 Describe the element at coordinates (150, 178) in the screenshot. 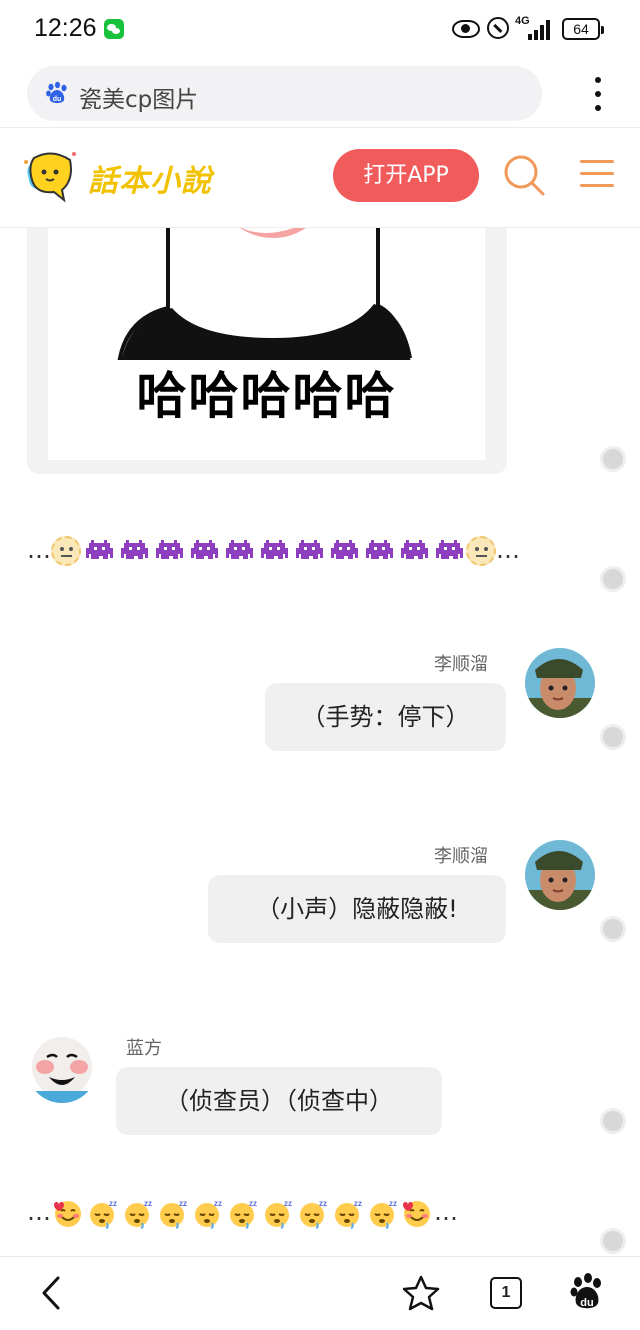

I see `site-logo-text: 話本小說` at that location.